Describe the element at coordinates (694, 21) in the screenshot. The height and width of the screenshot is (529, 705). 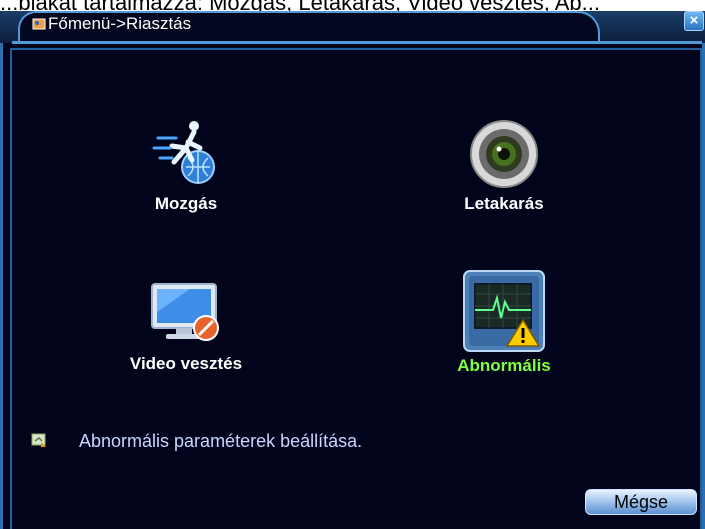
I see `close-button: ×` at that location.